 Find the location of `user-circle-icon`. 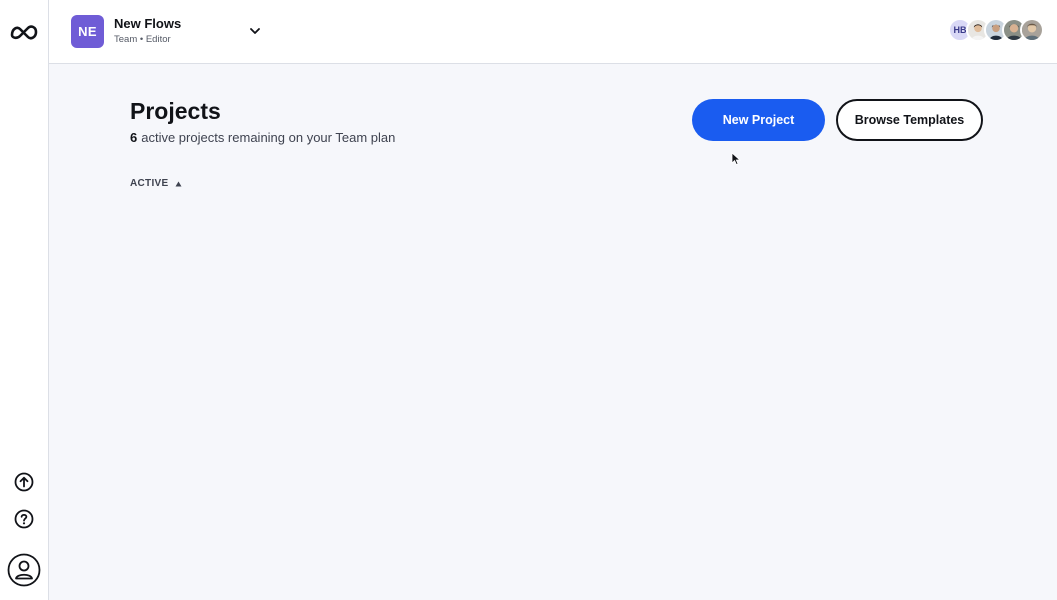

user-circle-icon is located at coordinates (24, 570).